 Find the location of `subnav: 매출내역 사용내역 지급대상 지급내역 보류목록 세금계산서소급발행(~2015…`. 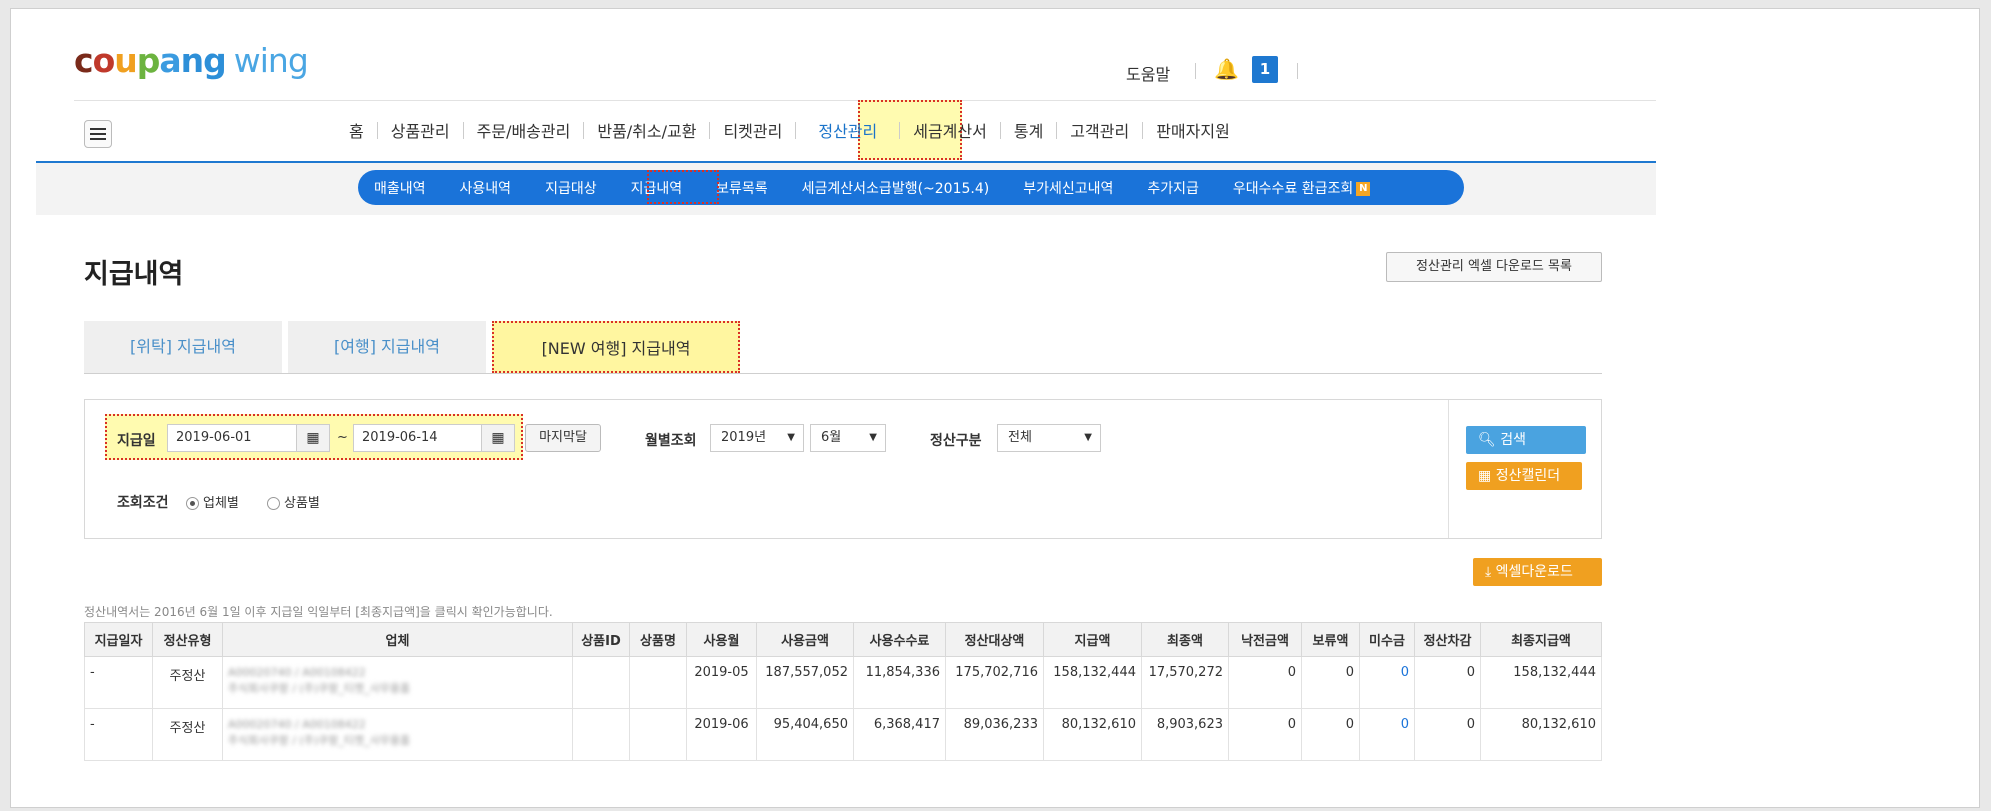

subnav: 매출내역 사용내역 지급대상 지급내역 보류목록 세금계산서소급발행(~2015… is located at coordinates (872, 187).